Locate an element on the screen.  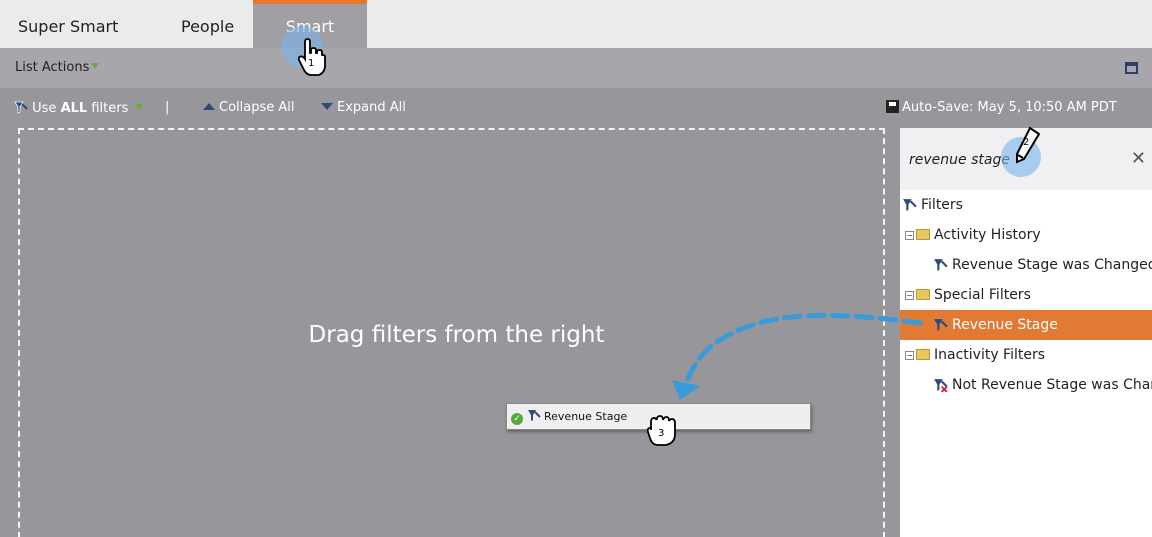
step-number: 3 is located at coordinates (661, 433).